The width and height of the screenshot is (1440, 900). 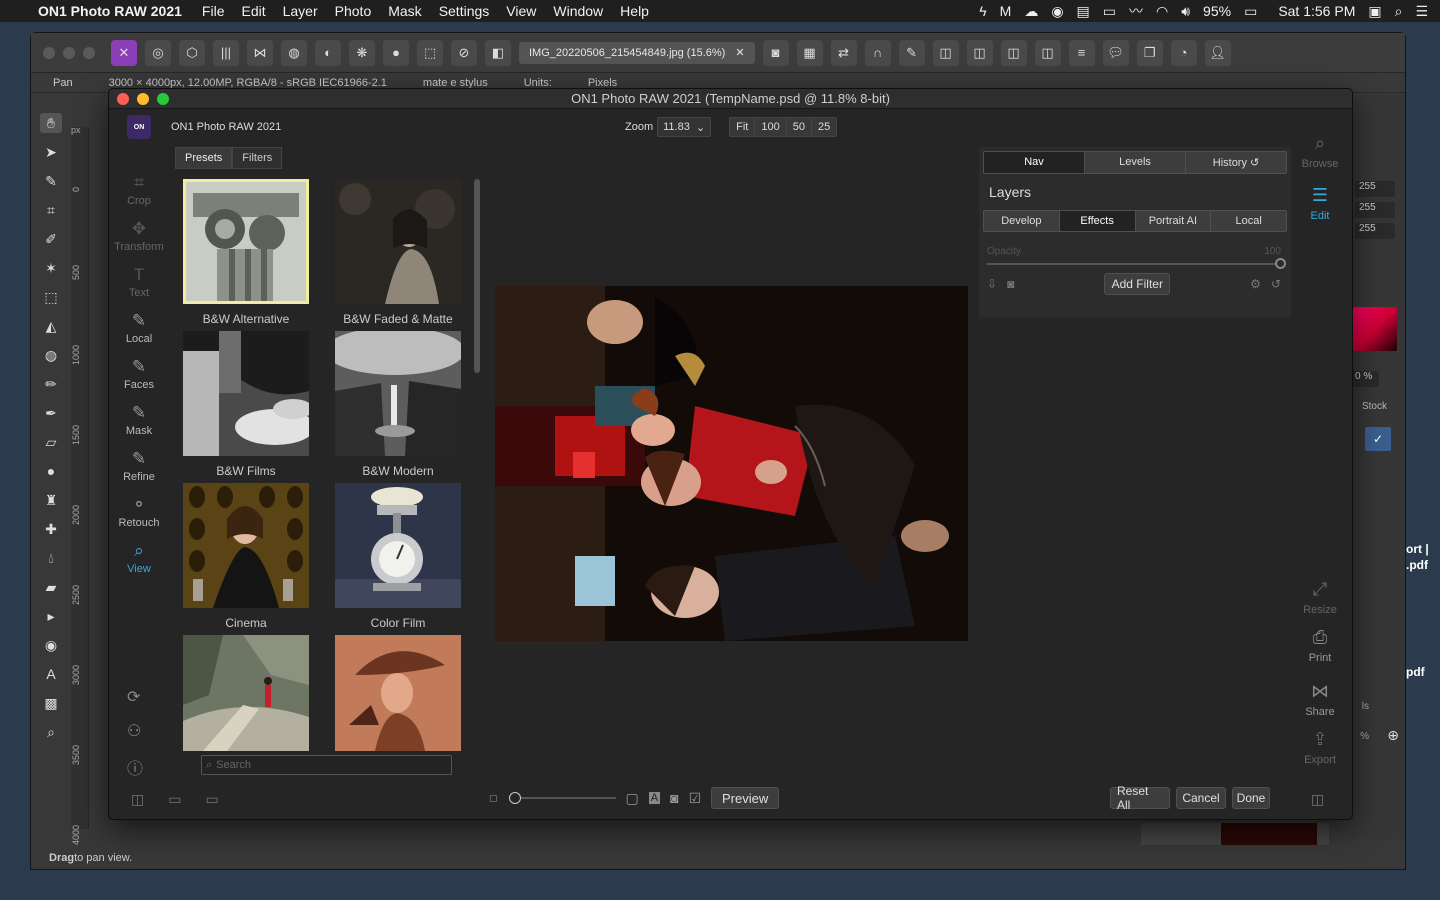 I want to click on calendar-icon: ▣, so click(x=1374, y=11).